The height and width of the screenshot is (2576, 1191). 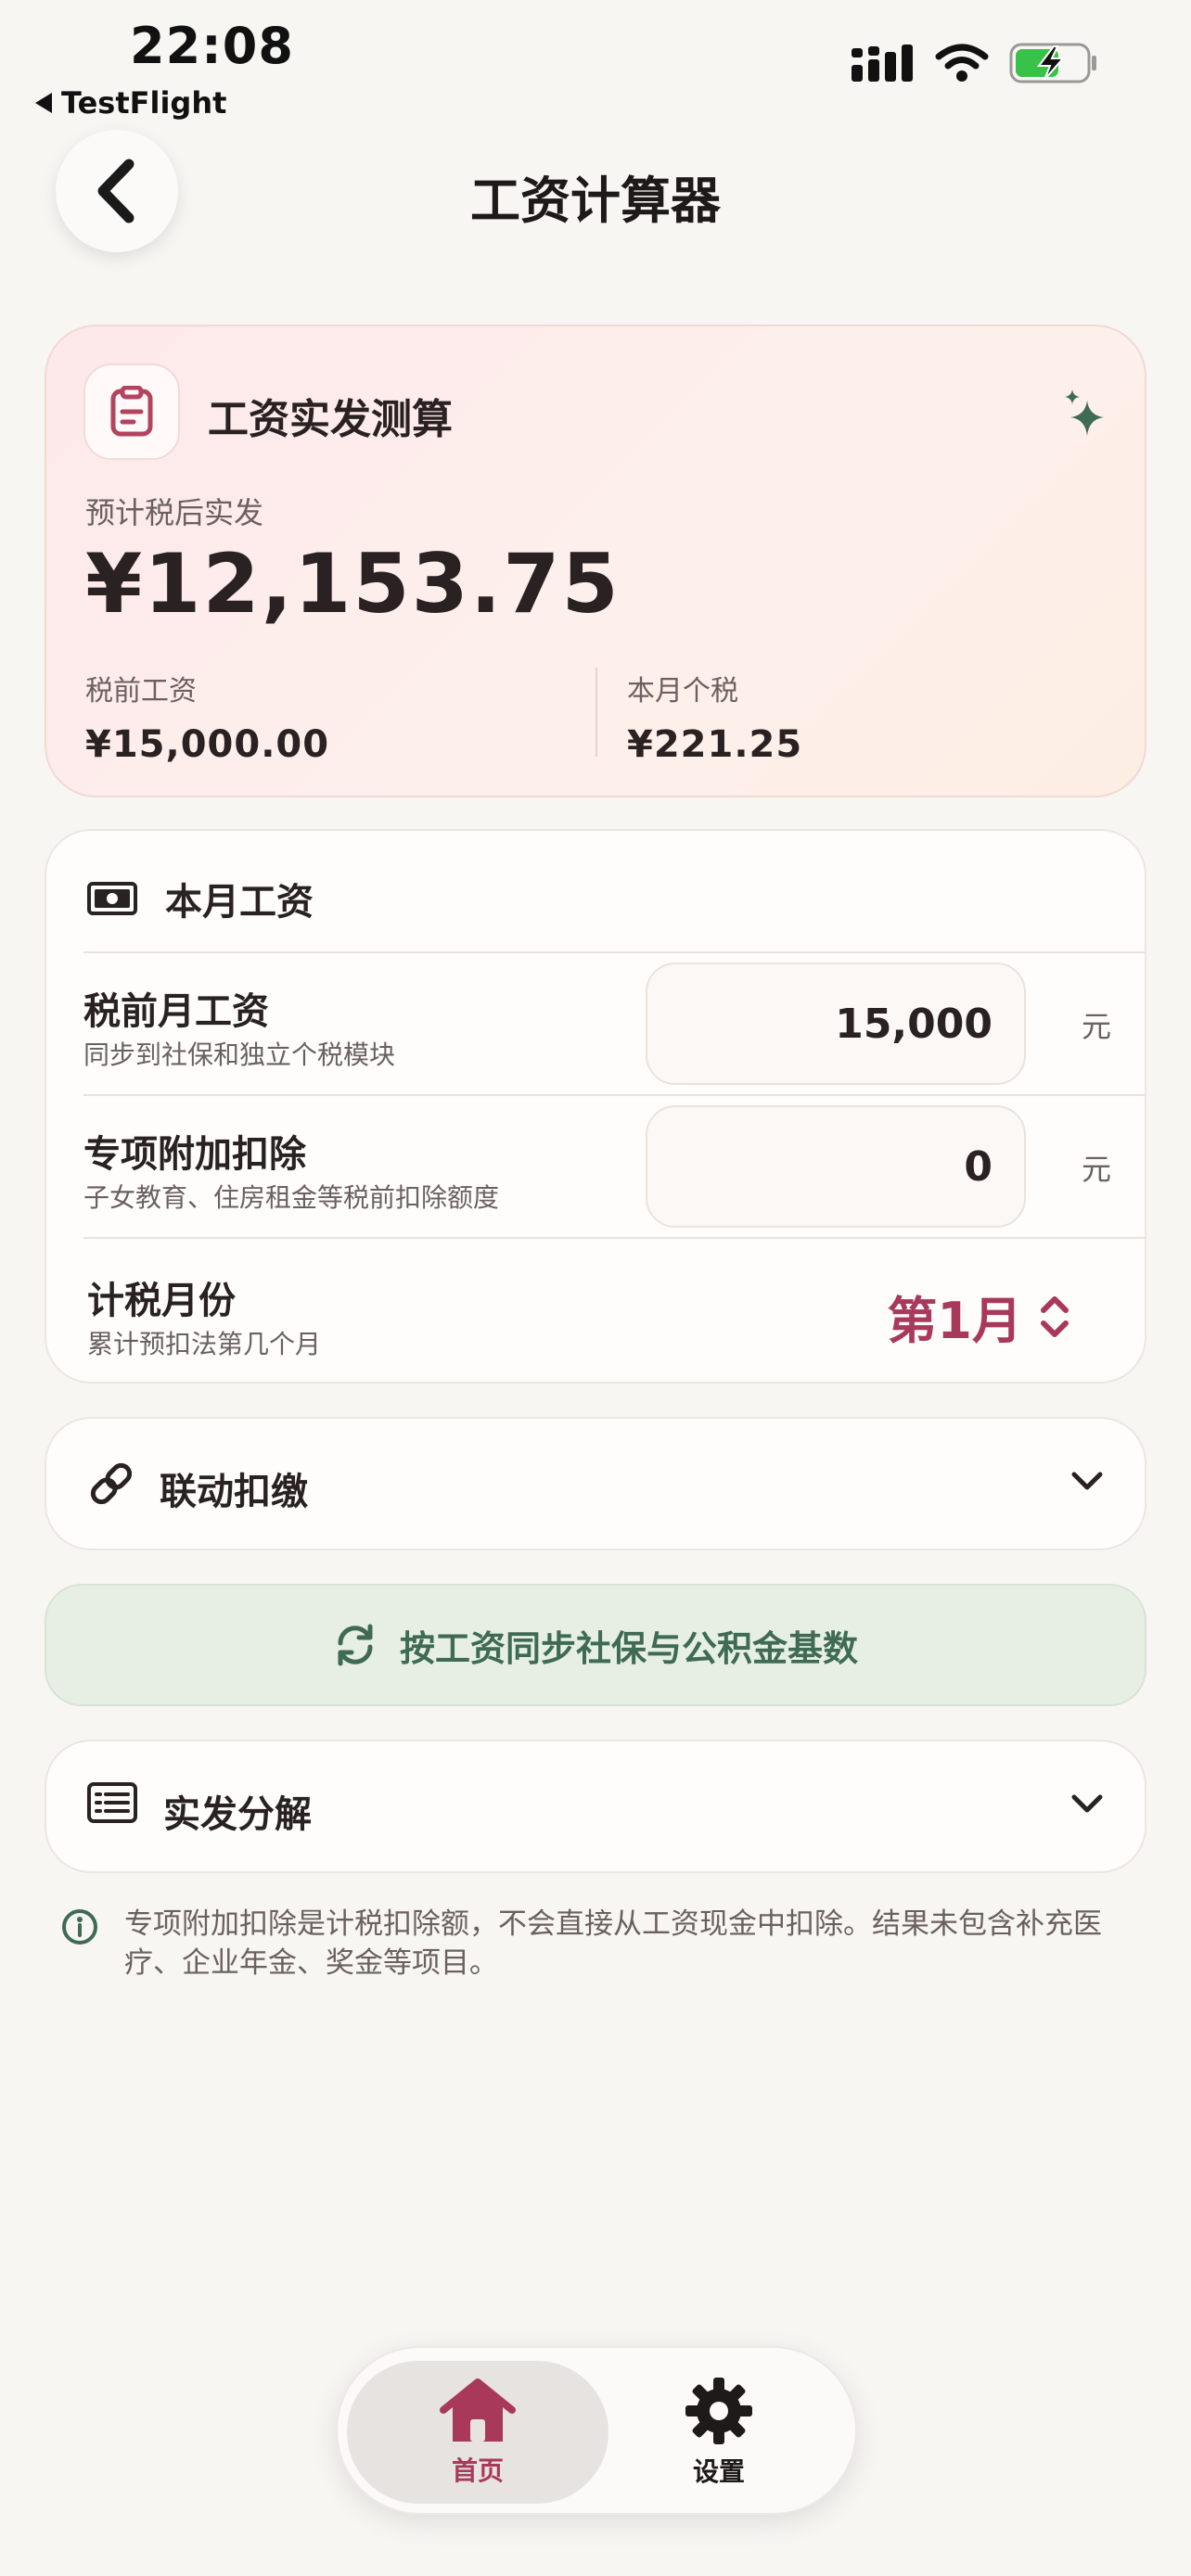 What do you see at coordinates (955, 1321) in the screenshot?
I see `tax-month-value: 第1月` at bounding box center [955, 1321].